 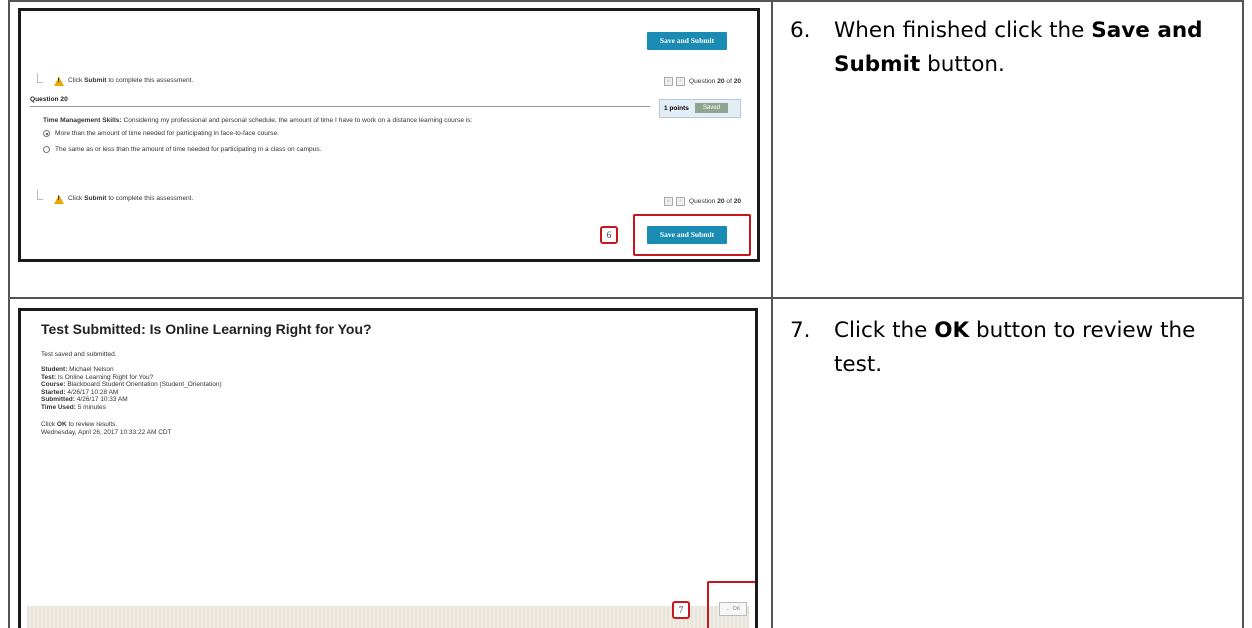 I want to click on first-question-icon: «, so click(x=668, y=81).